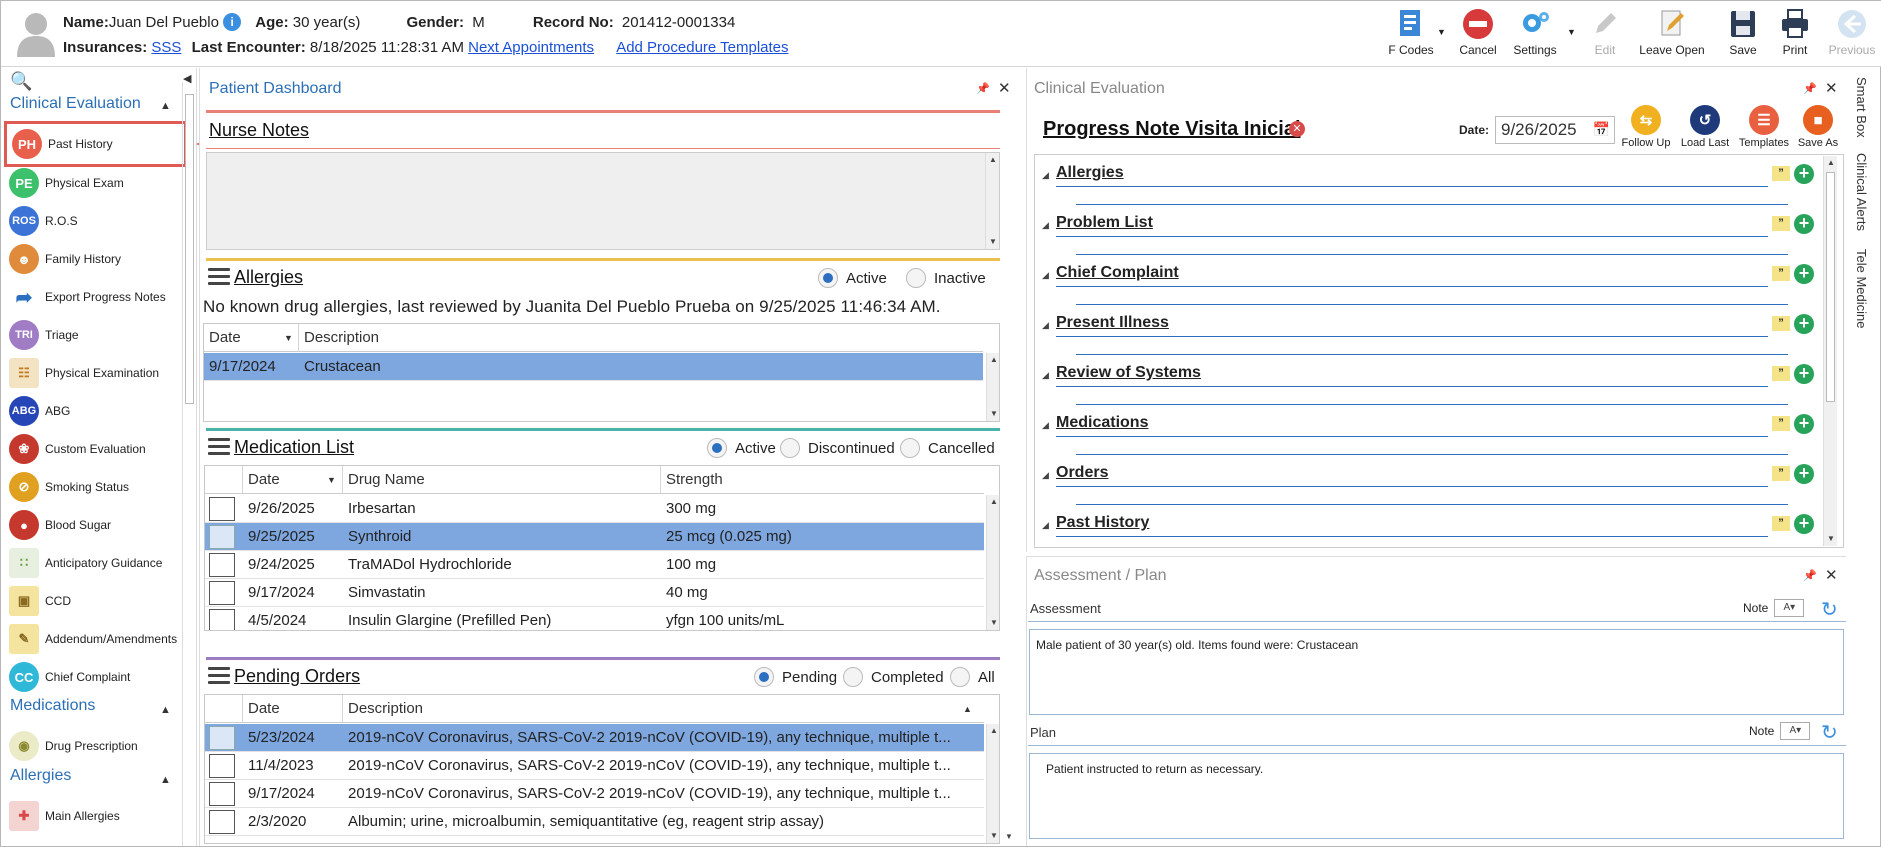 The image size is (1881, 847). Describe the element at coordinates (594, 509) in the screenshot. I see `table-row: 9/26/2025 Irbesartan 300 mg` at that location.